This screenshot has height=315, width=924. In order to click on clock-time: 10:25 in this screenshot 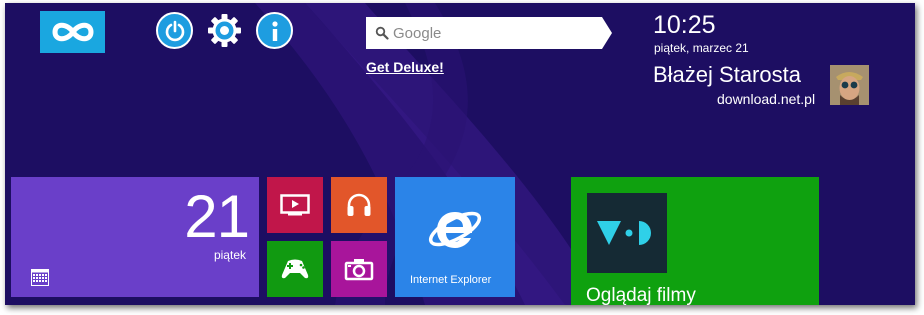, I will do `click(684, 25)`.